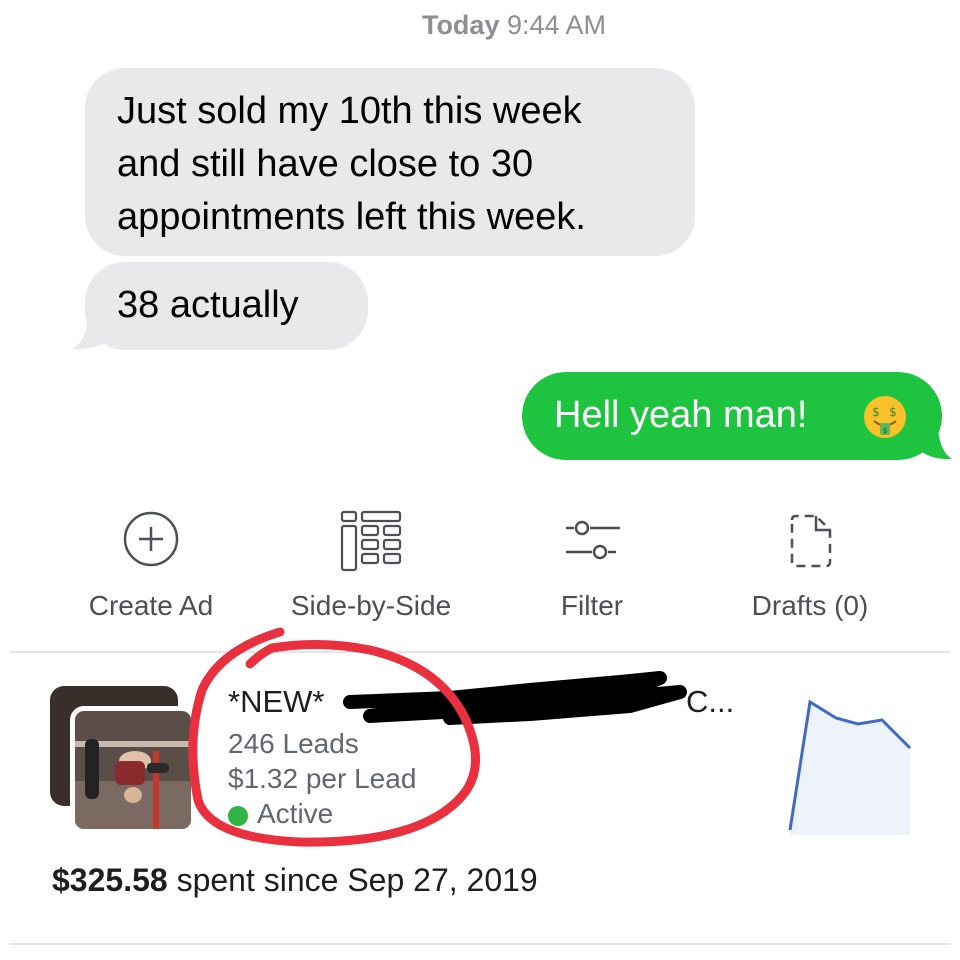 The image size is (960, 960). Describe the element at coordinates (325, 164) in the screenshot. I see `message-line: and still have close to 30` at that location.